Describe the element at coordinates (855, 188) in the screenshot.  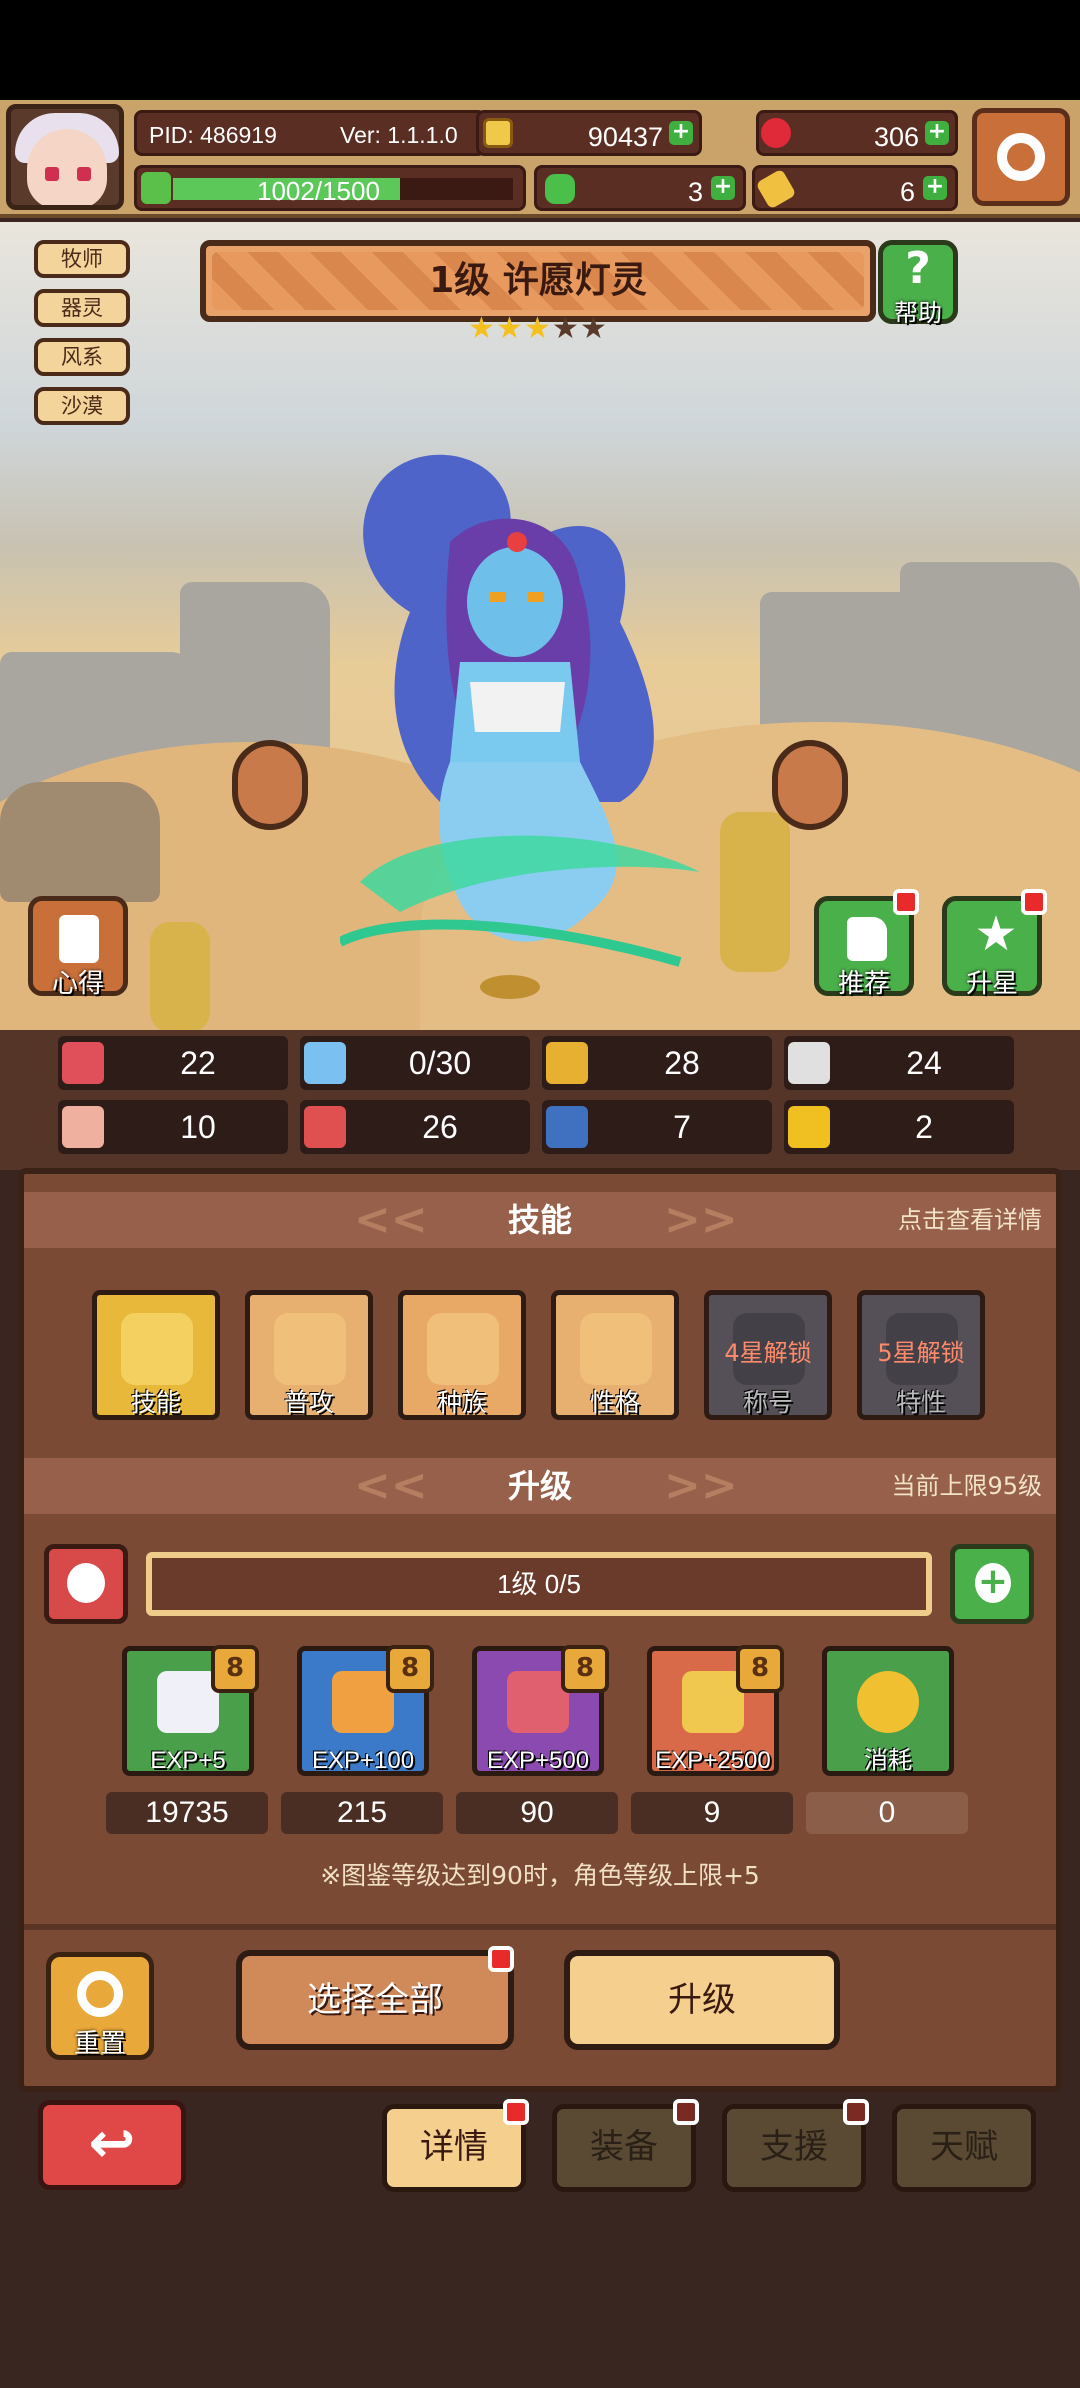
I see `ticket-panel: 6 +` at that location.